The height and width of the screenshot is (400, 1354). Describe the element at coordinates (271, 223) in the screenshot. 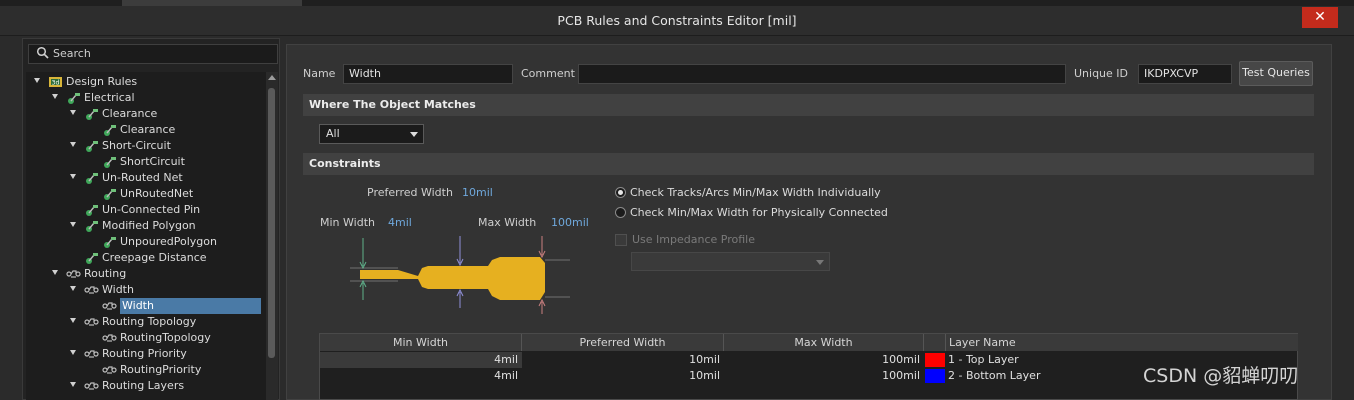

I see `scrollbar-thumb` at that location.